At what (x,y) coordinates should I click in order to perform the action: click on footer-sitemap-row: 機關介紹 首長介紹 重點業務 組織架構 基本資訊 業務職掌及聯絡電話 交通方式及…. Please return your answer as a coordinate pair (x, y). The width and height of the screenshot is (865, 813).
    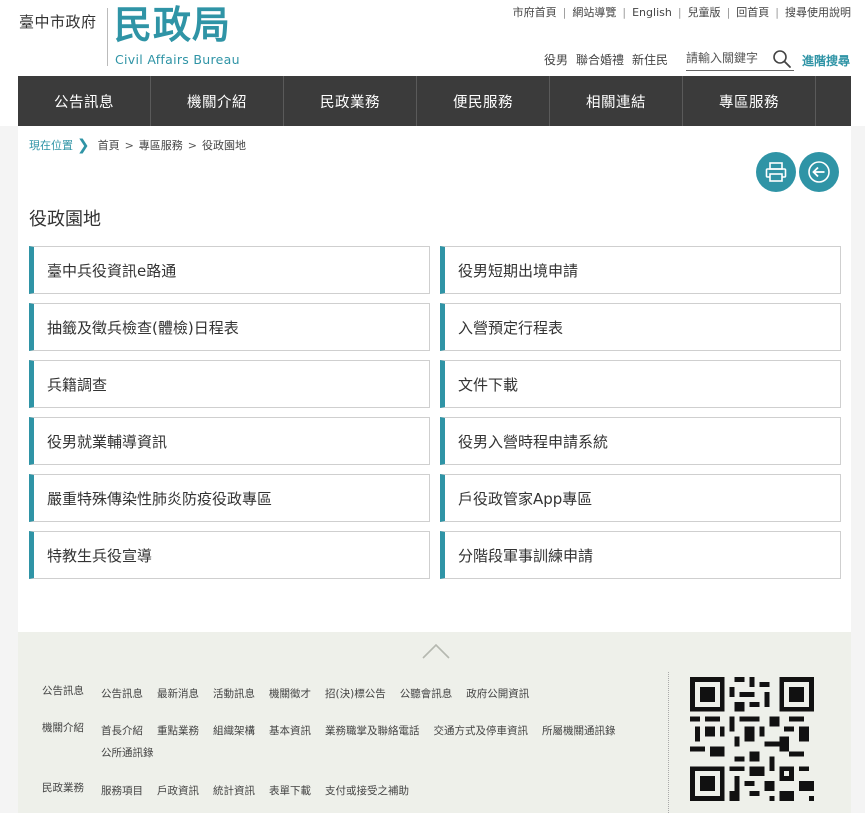
    Looking at the image, I should click on (341, 742).